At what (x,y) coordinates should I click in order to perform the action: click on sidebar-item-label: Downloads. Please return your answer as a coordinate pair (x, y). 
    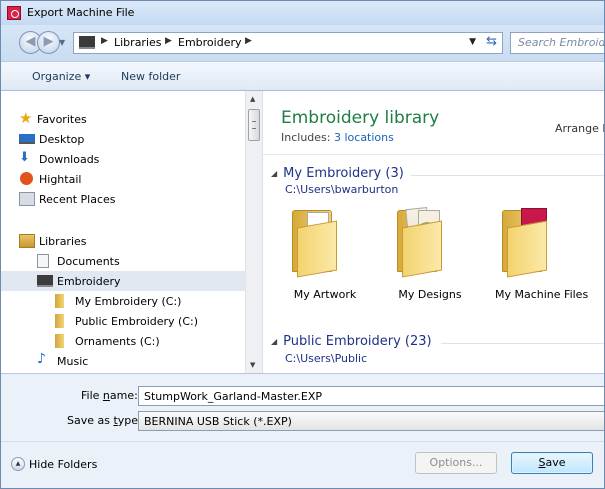
    Looking at the image, I should click on (69, 159).